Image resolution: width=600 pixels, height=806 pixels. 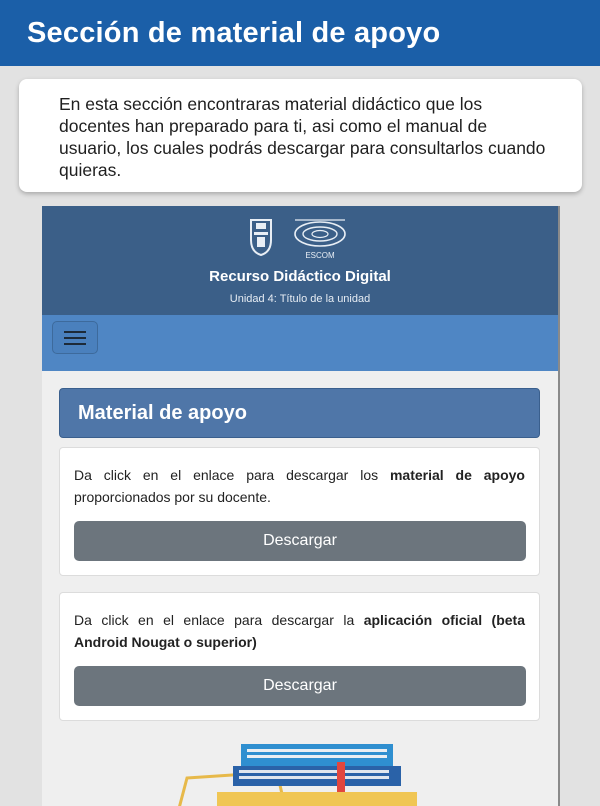 What do you see at coordinates (300, 343) in the screenshot?
I see `app-navbar` at bounding box center [300, 343].